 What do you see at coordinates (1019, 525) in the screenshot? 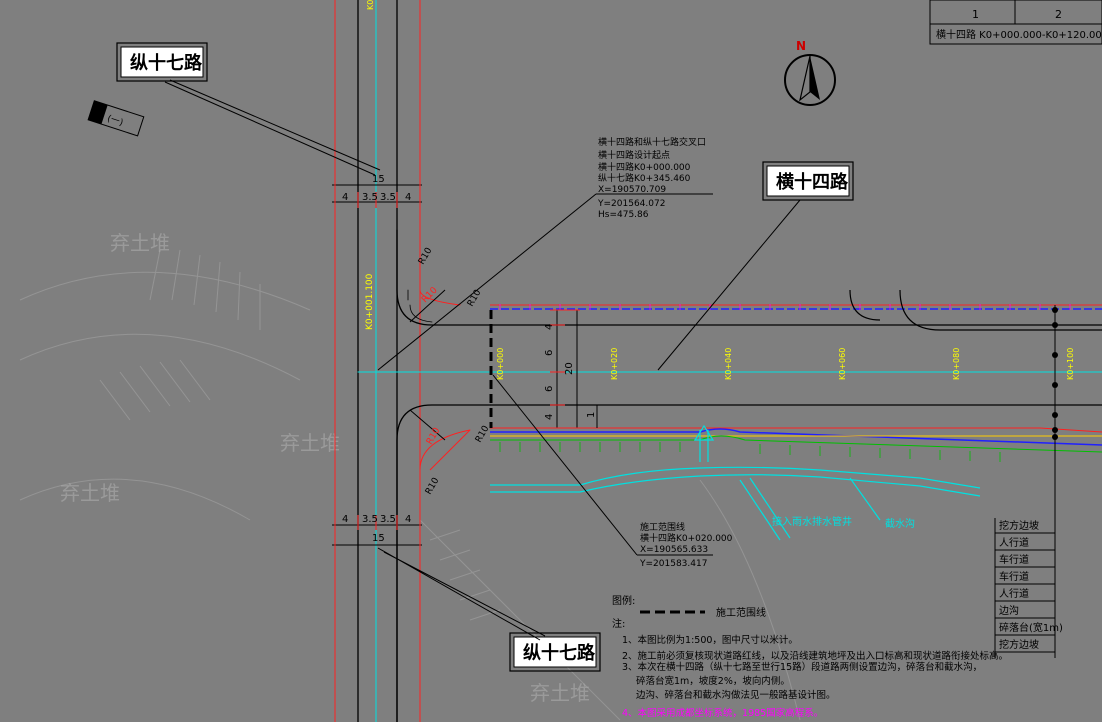
I see `legend-row-0: 挖方边坡` at bounding box center [1019, 525].